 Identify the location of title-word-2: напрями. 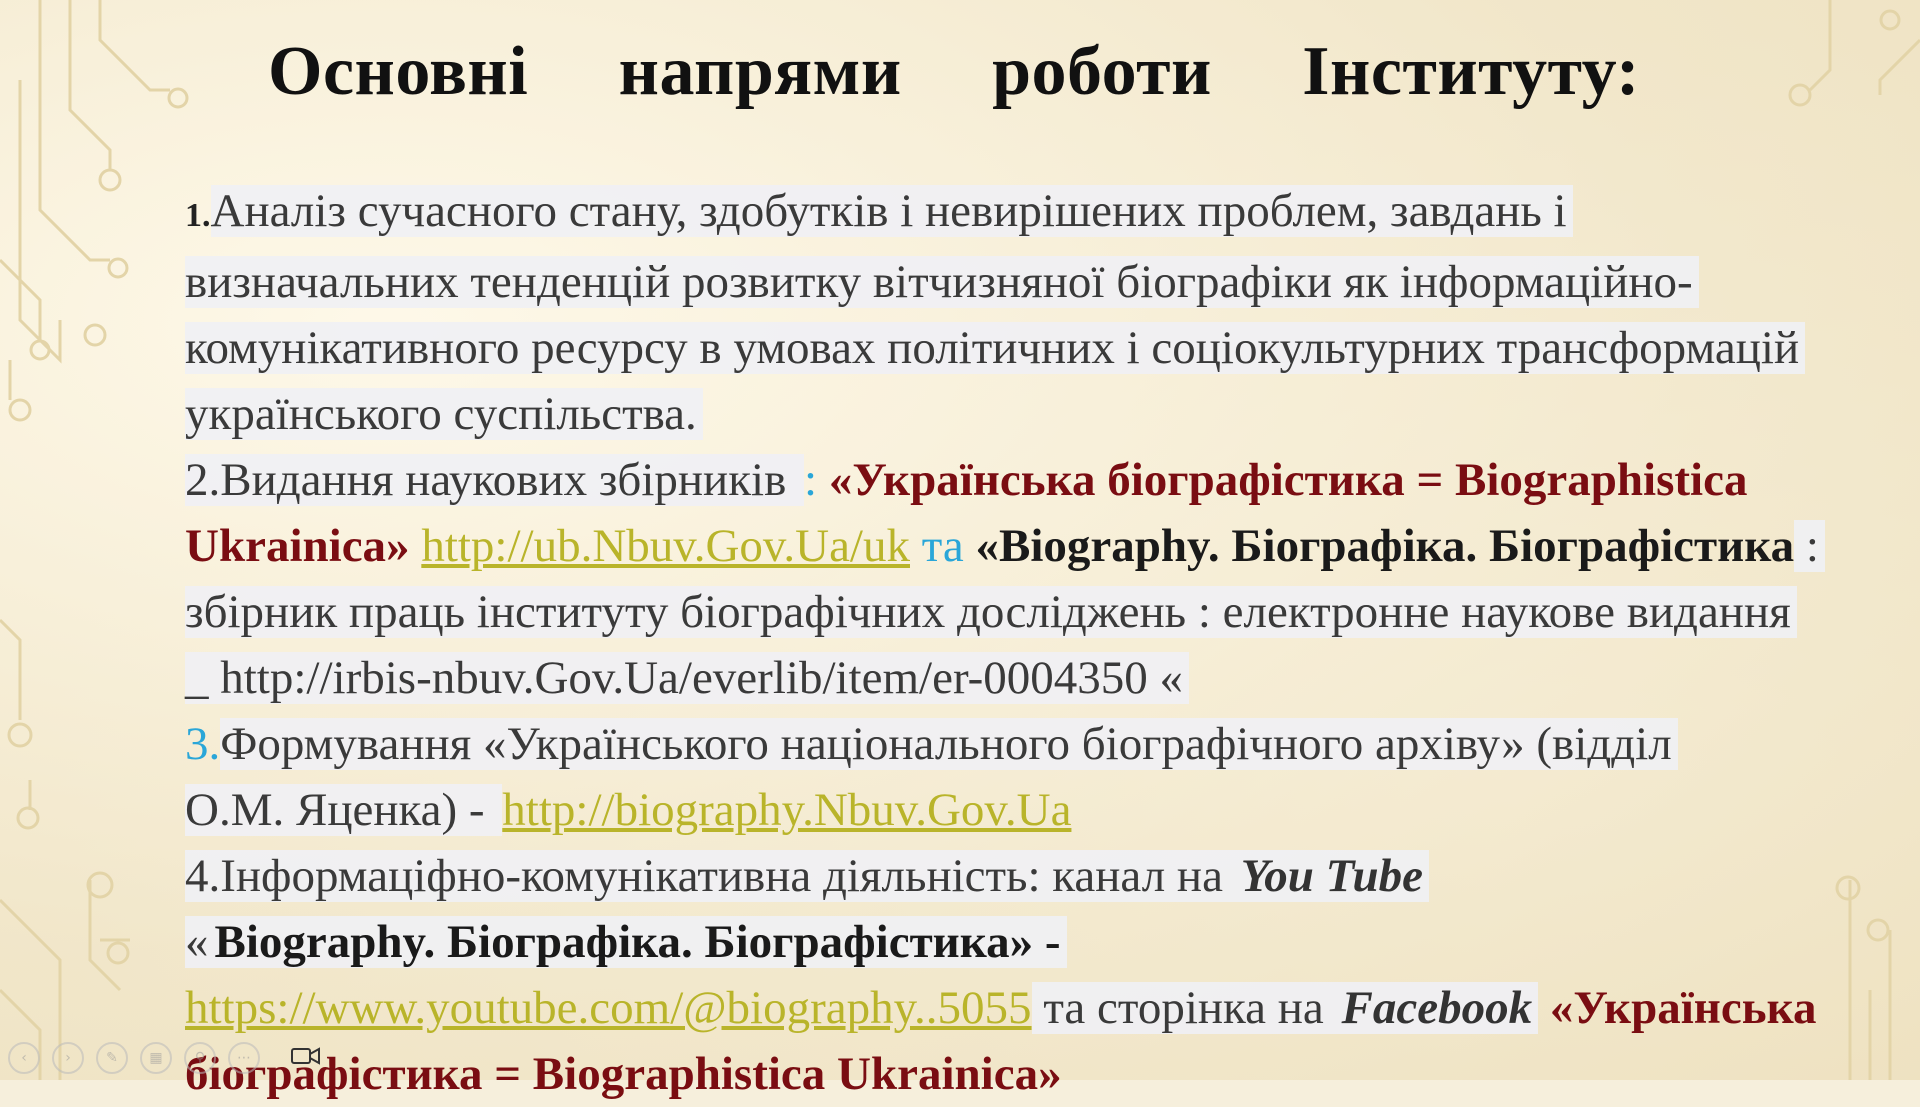
(760, 71).